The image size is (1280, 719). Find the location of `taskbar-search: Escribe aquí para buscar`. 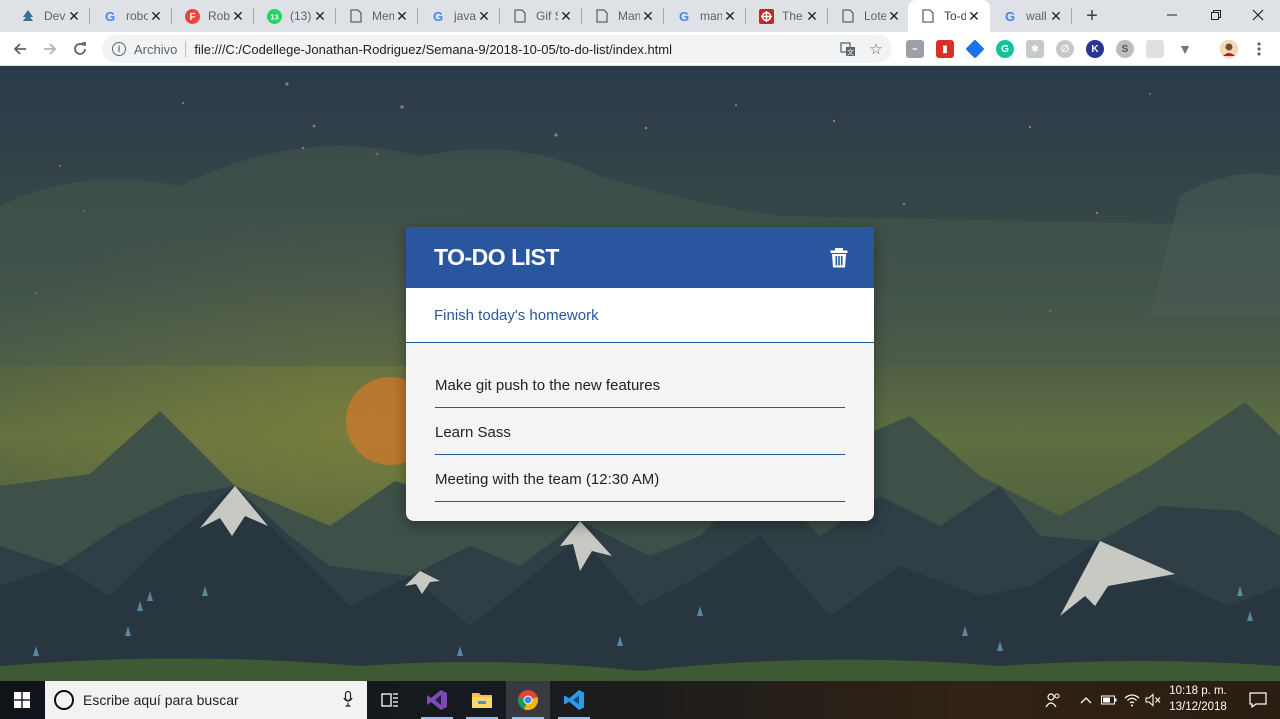

taskbar-search: Escribe aquí para buscar is located at coordinates (206, 700).